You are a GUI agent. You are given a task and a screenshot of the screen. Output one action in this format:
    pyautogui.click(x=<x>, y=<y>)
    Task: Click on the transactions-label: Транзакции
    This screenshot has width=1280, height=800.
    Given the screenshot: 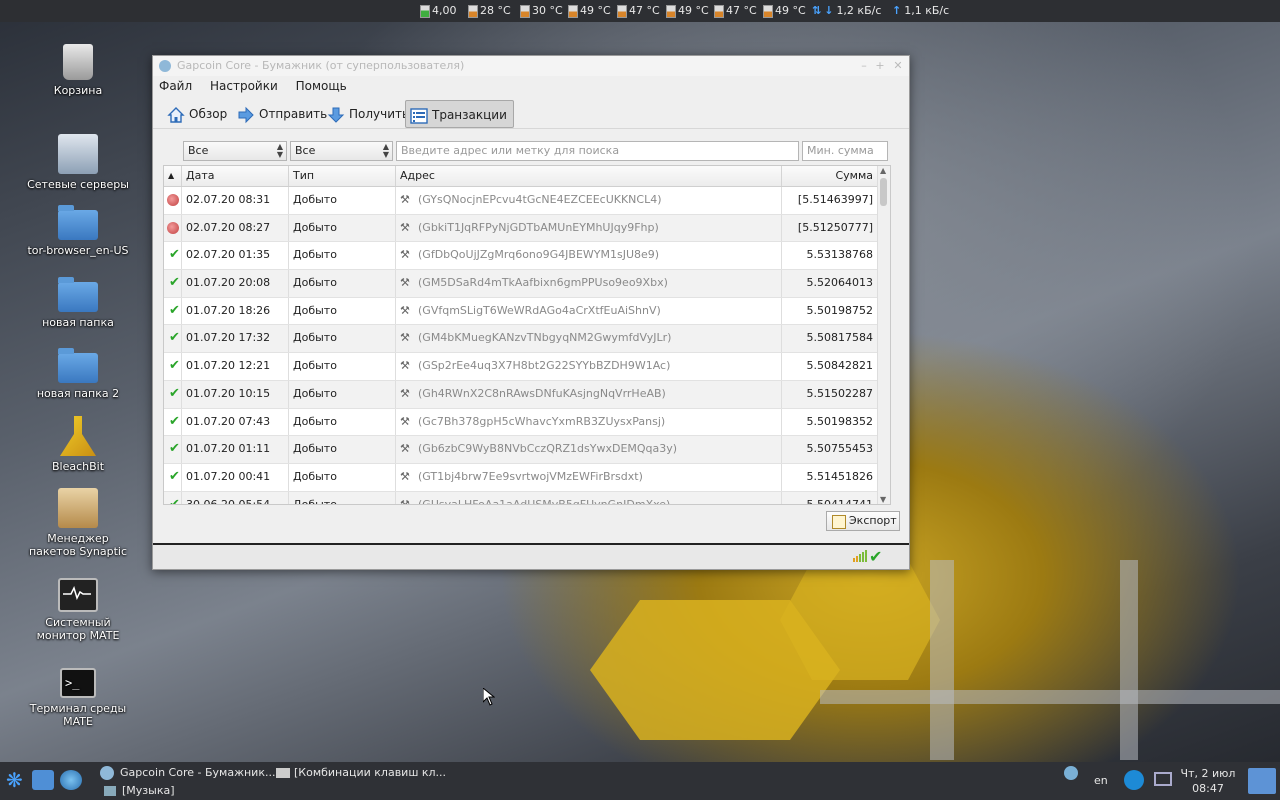 What is the action you would take?
    pyautogui.click(x=469, y=115)
    